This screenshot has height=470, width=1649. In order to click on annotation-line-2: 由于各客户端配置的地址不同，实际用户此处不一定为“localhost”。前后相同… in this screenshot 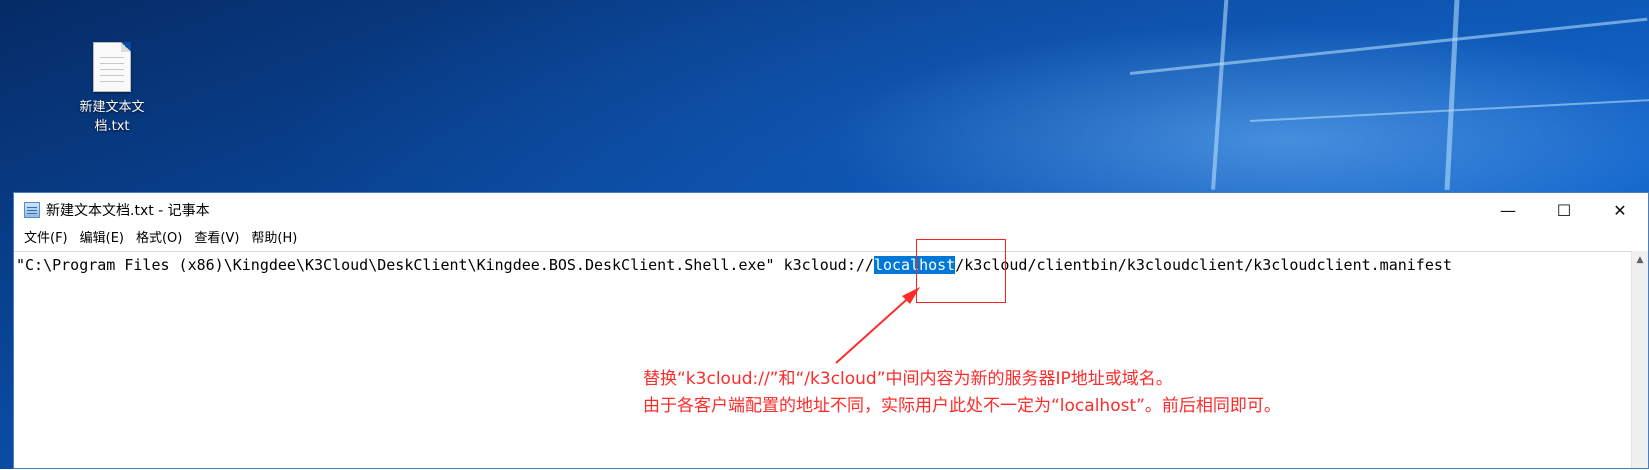, I will do `click(962, 406)`.